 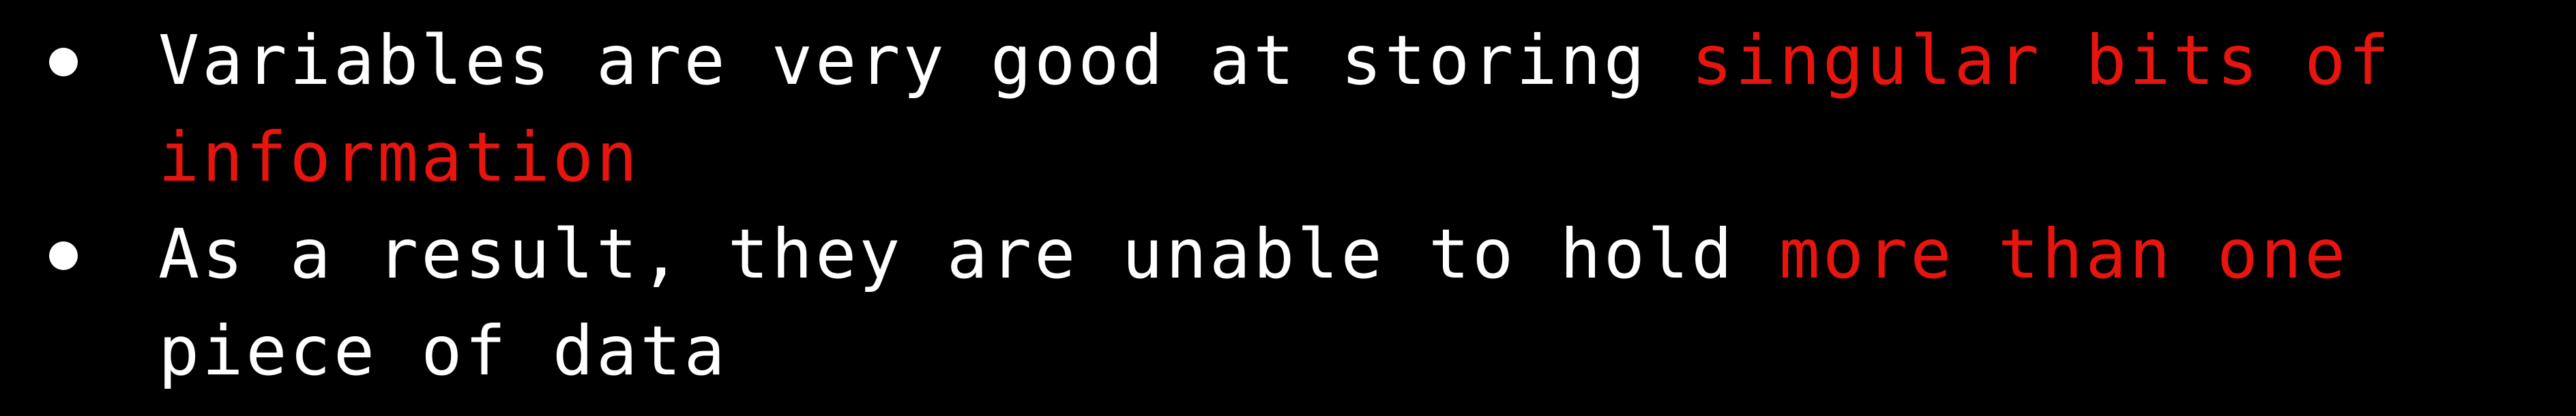 I want to click on highlighted-text: more than one, so click(x=2064, y=254).